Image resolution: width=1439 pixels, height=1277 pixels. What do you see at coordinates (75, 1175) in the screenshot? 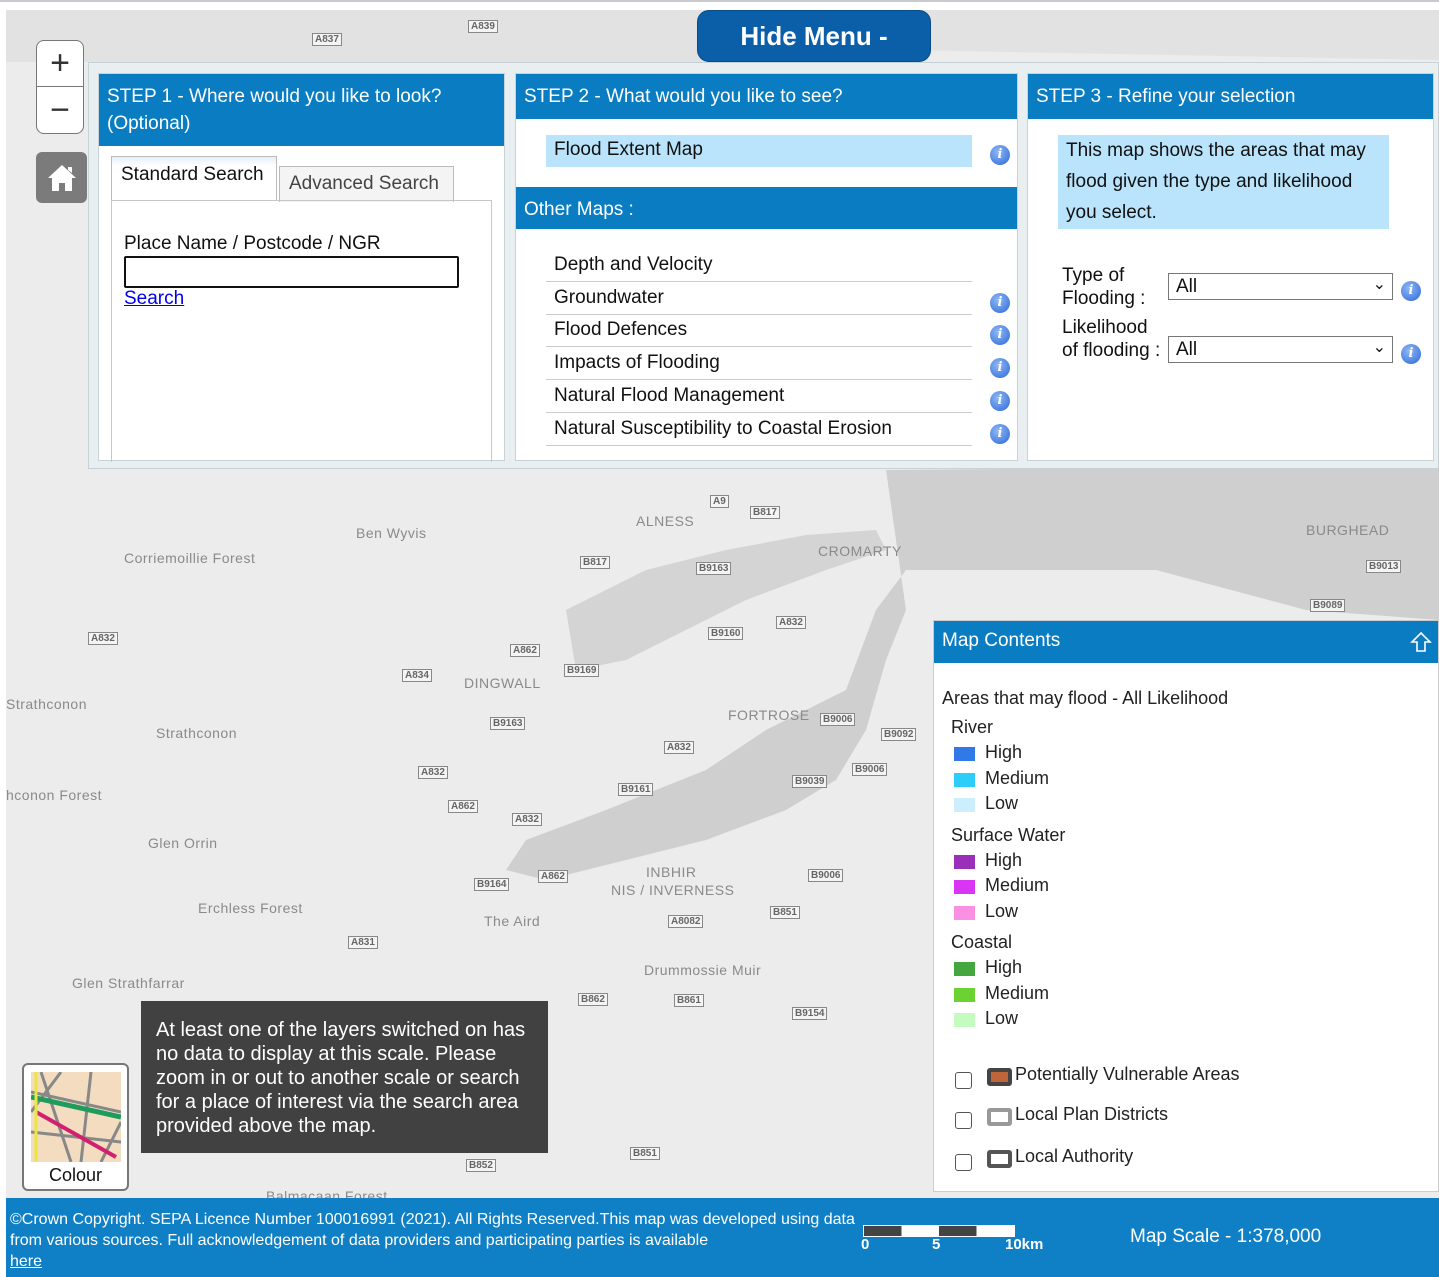
I see `colour-label: Colour` at bounding box center [75, 1175].